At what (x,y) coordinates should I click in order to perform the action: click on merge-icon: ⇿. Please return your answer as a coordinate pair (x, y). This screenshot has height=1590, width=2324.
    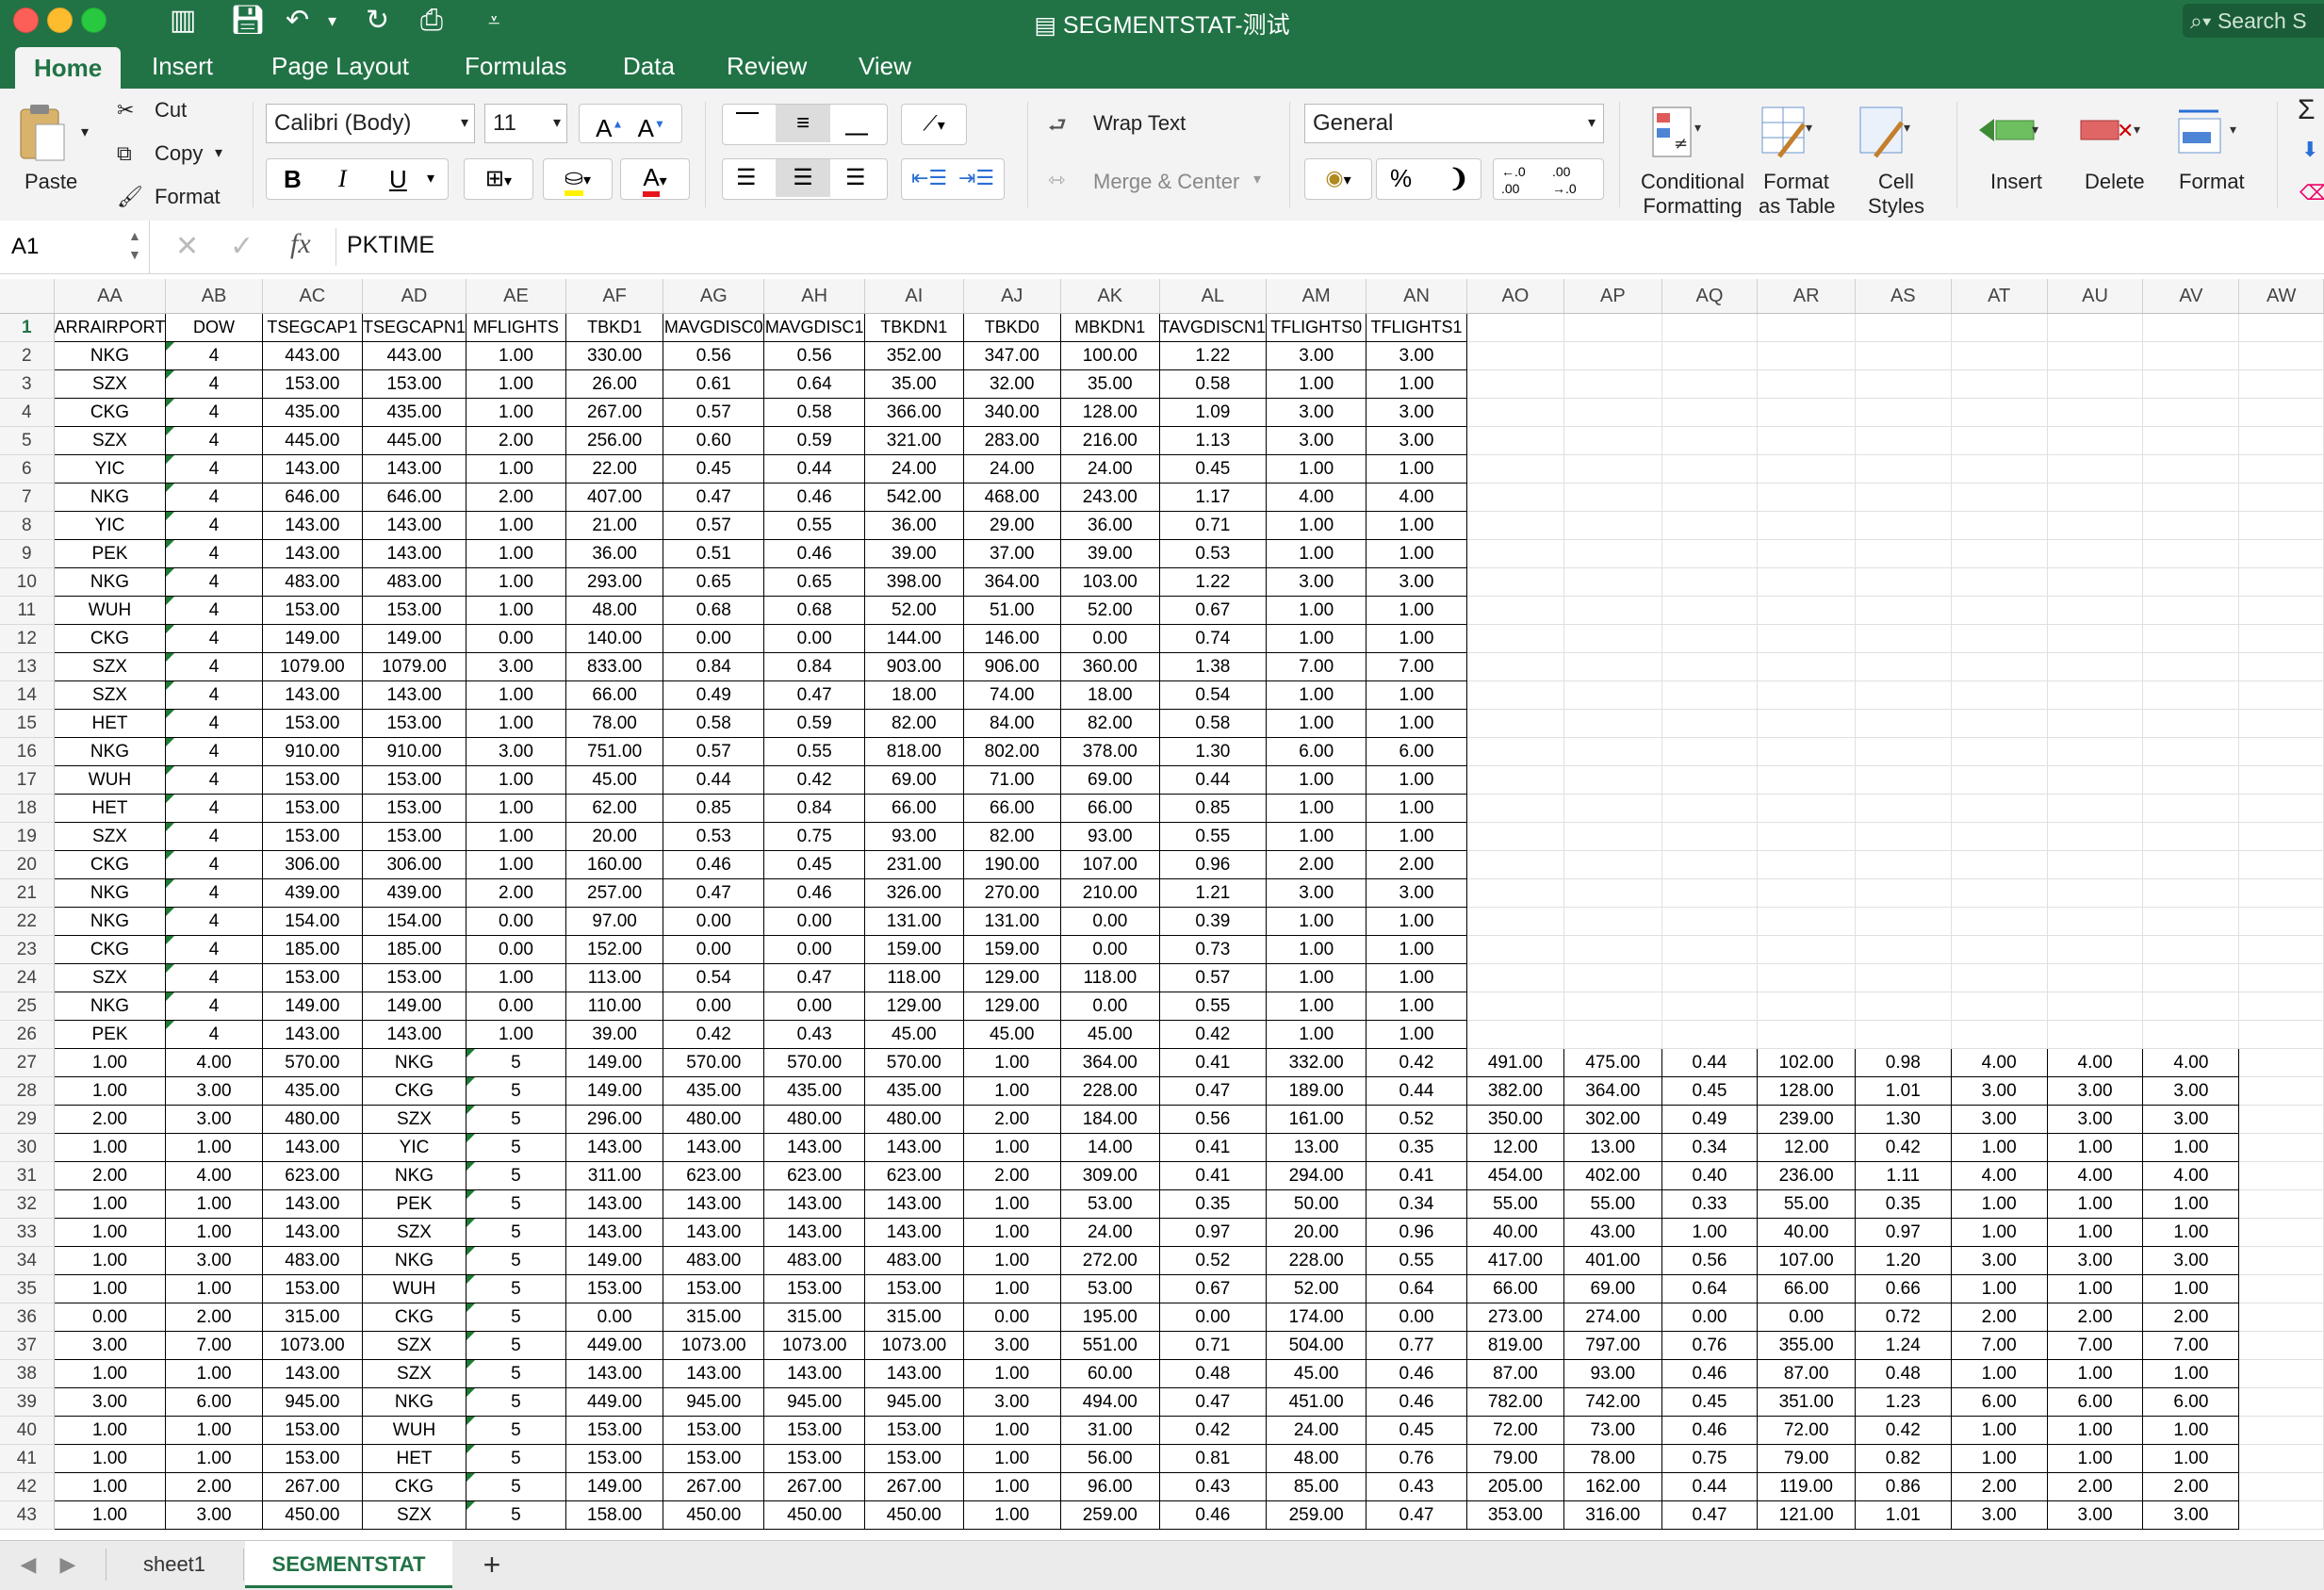
    Looking at the image, I should click on (1056, 180).